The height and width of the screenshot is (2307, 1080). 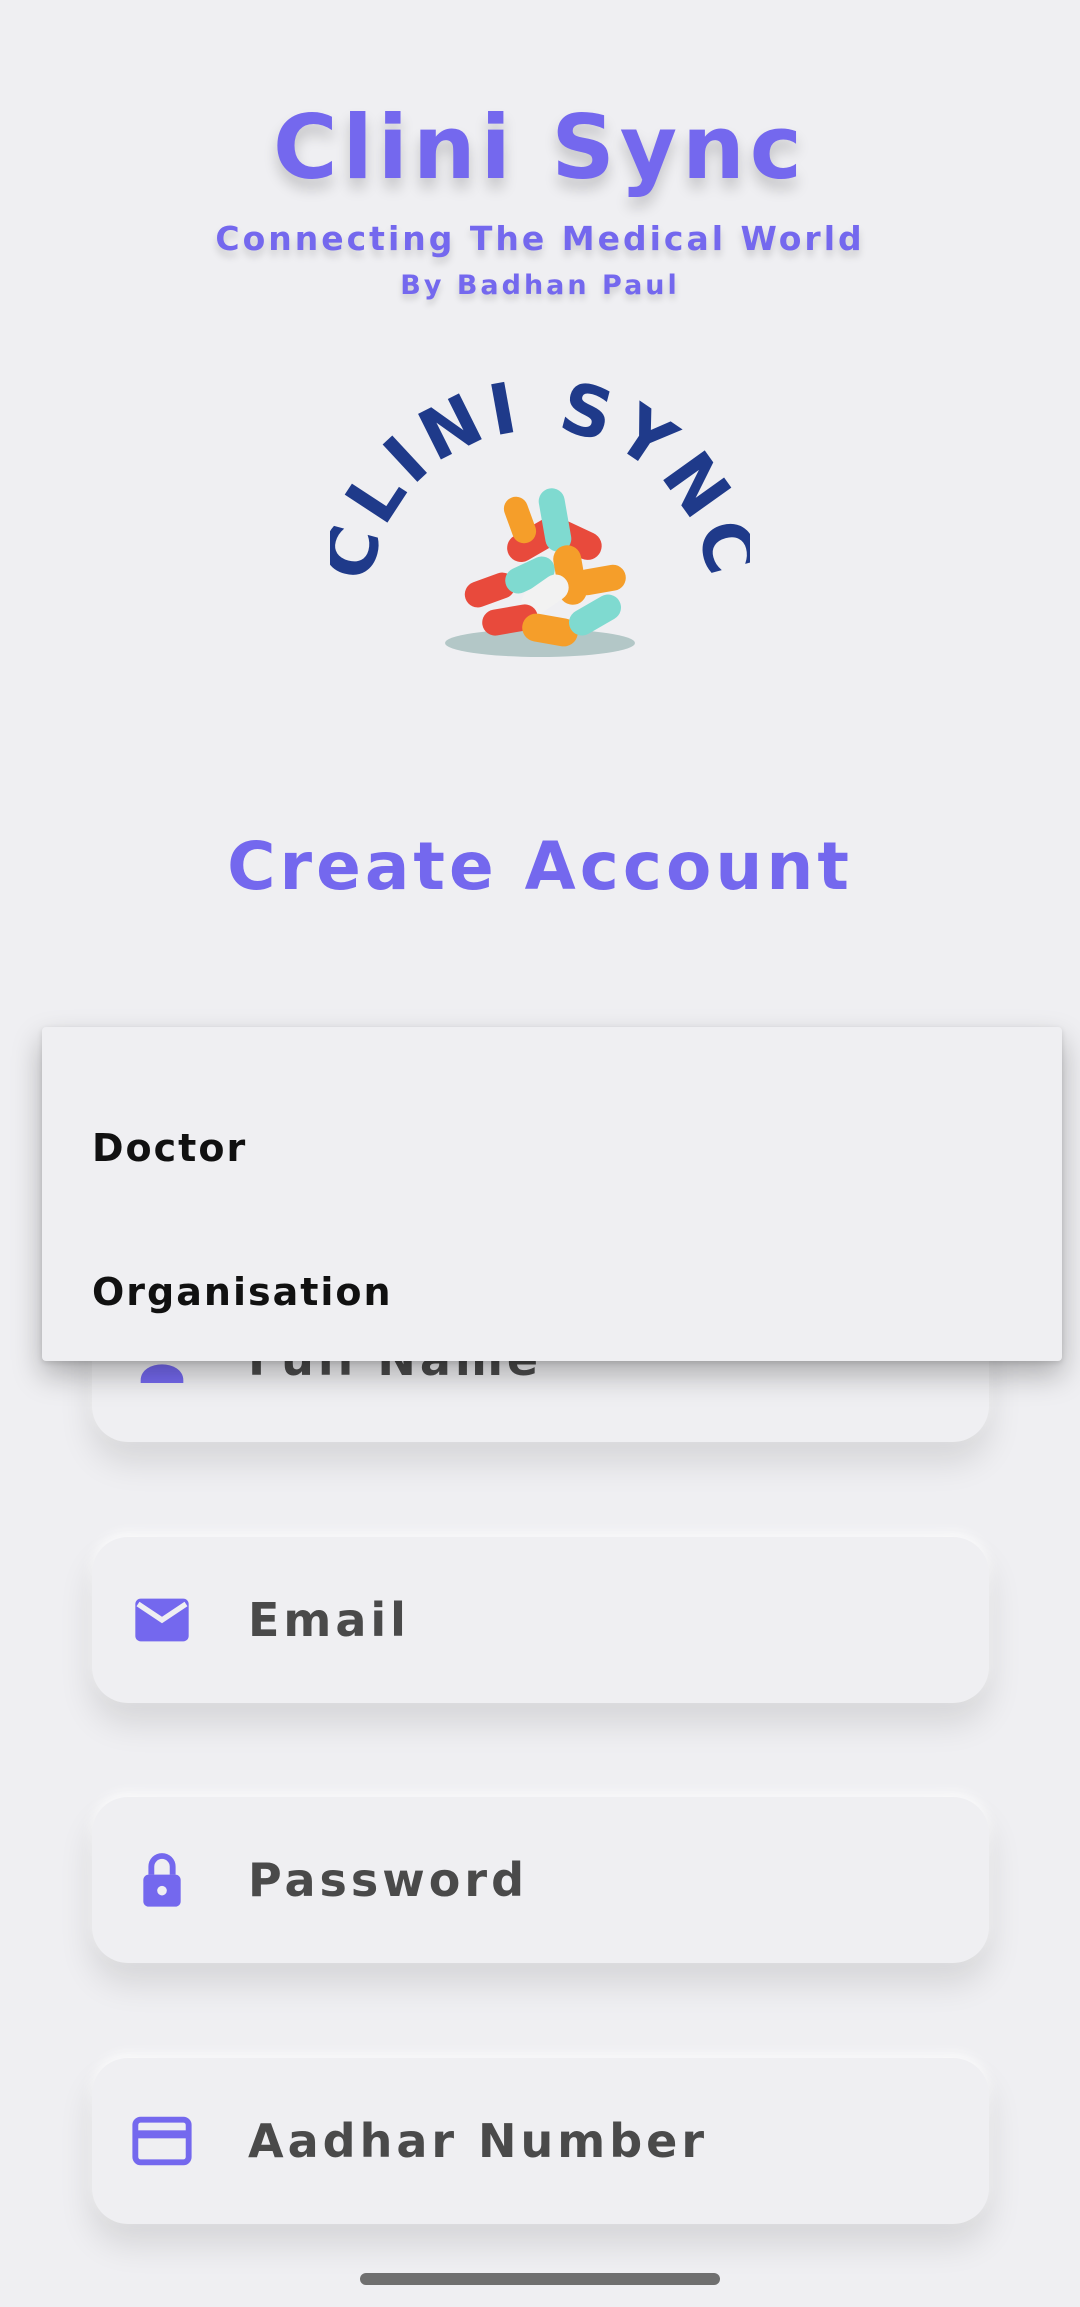 I want to click on dropdown-option-organisation: Organisation, so click(x=242, y=1292).